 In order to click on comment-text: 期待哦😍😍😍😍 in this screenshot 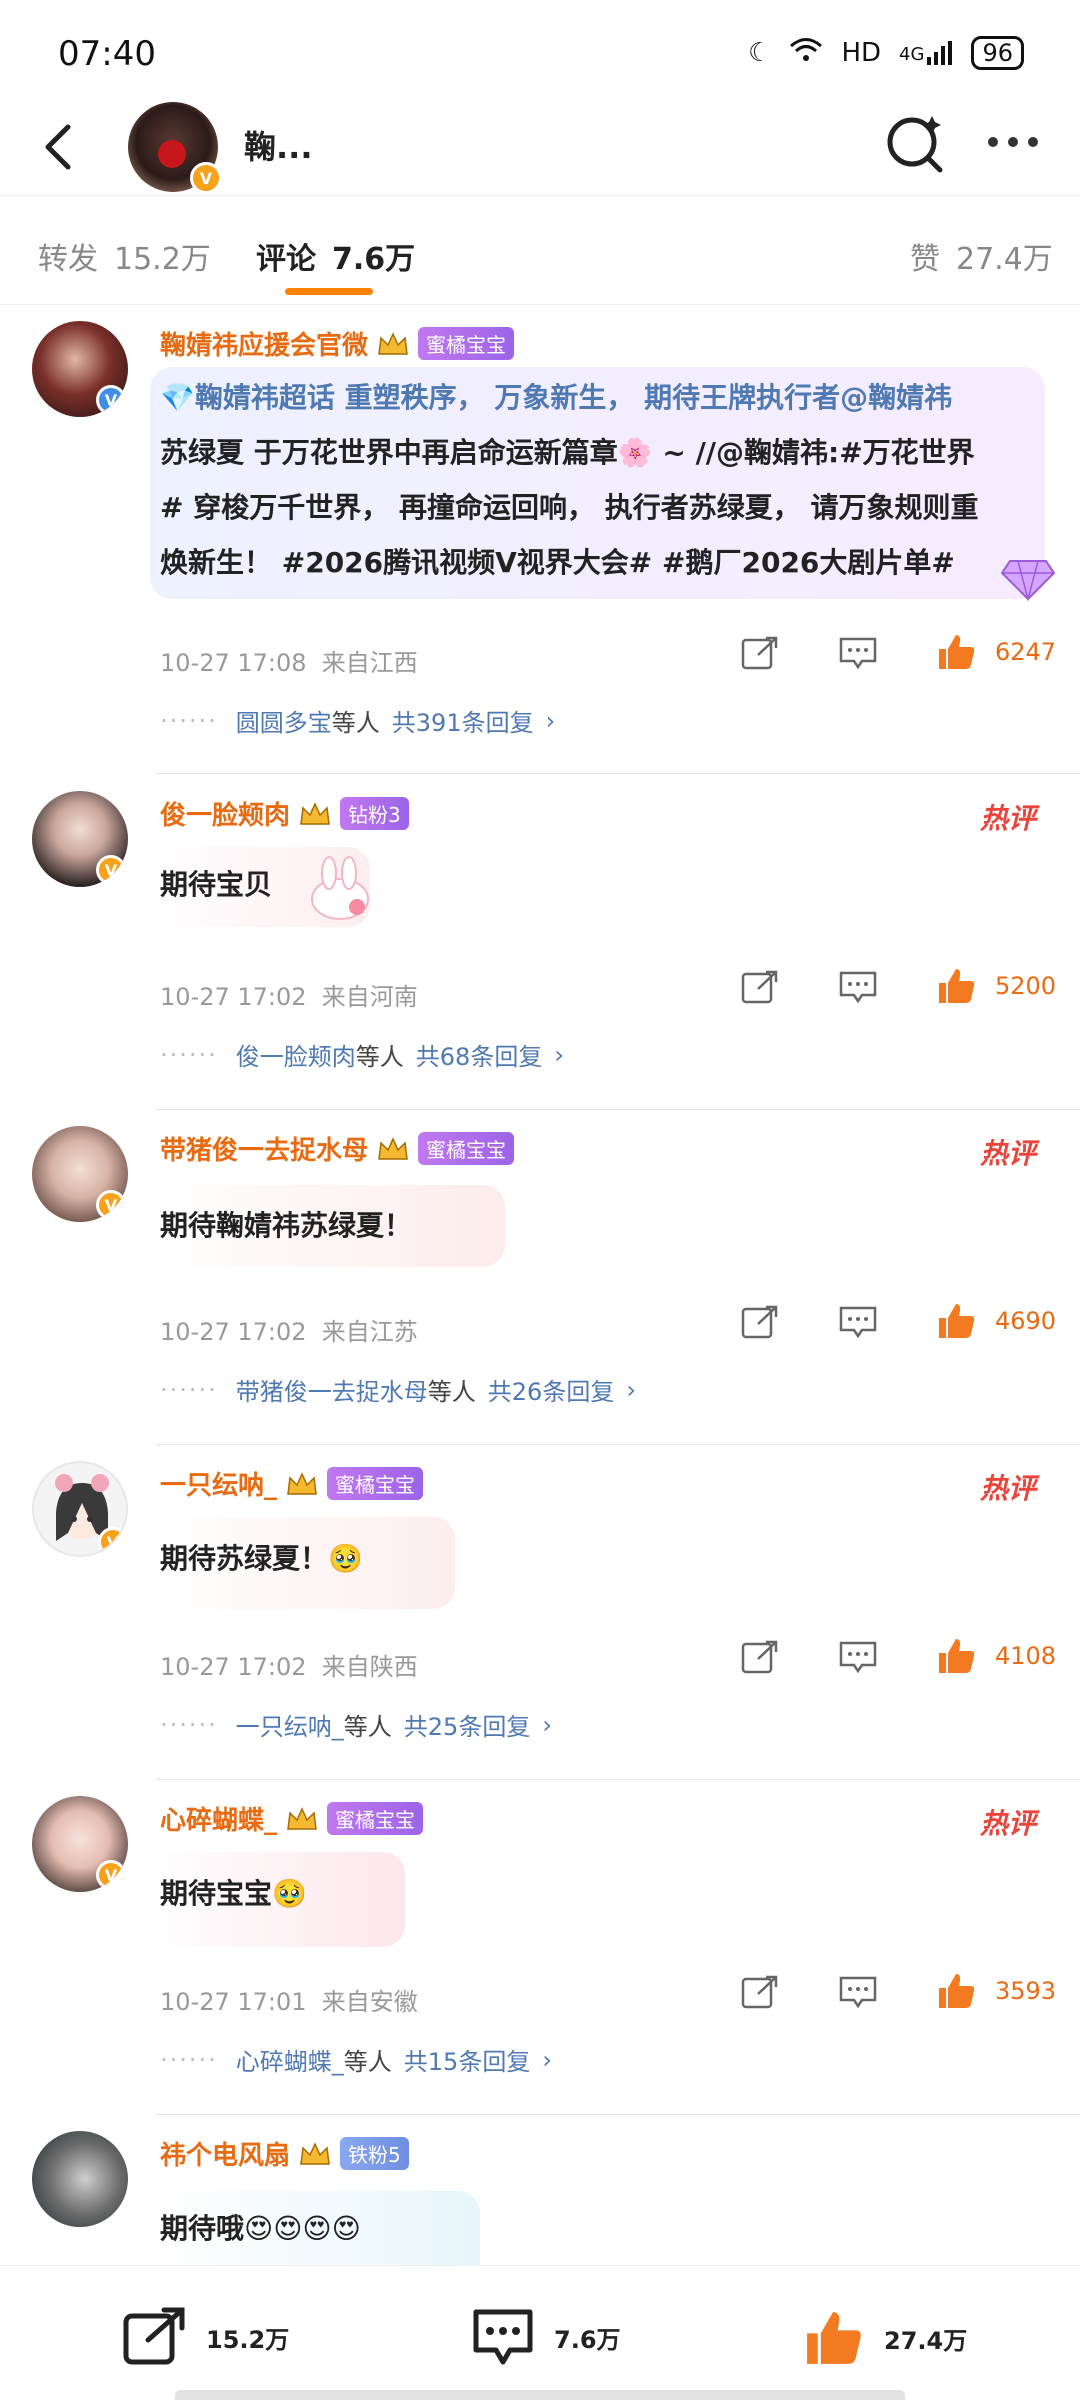, I will do `click(260, 2228)`.